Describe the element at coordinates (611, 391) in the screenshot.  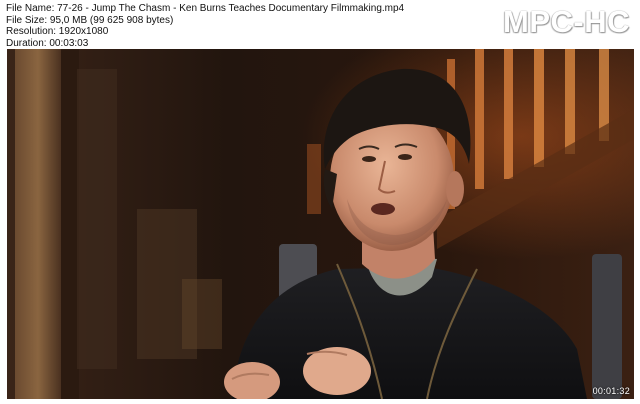
I see `frame-timestamp: 00:01:32` at that location.